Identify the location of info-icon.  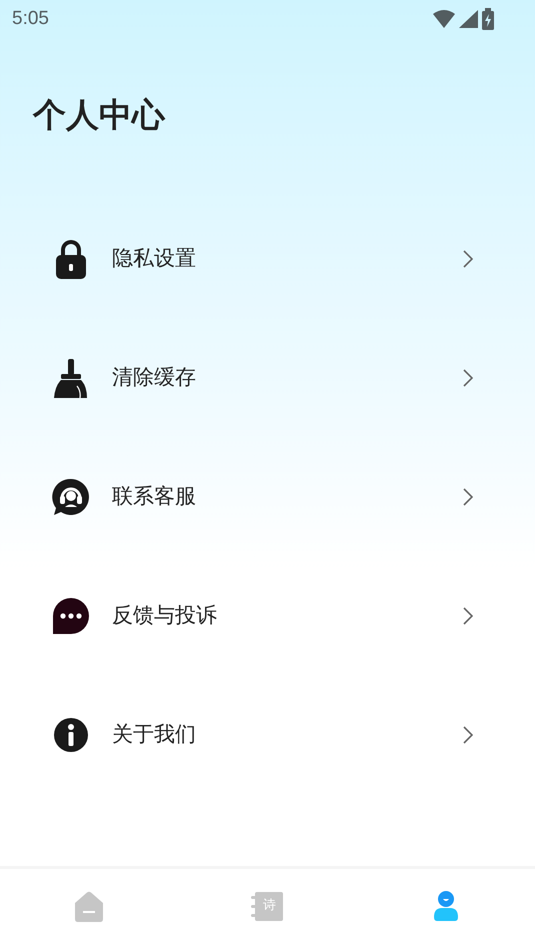
(71, 735).